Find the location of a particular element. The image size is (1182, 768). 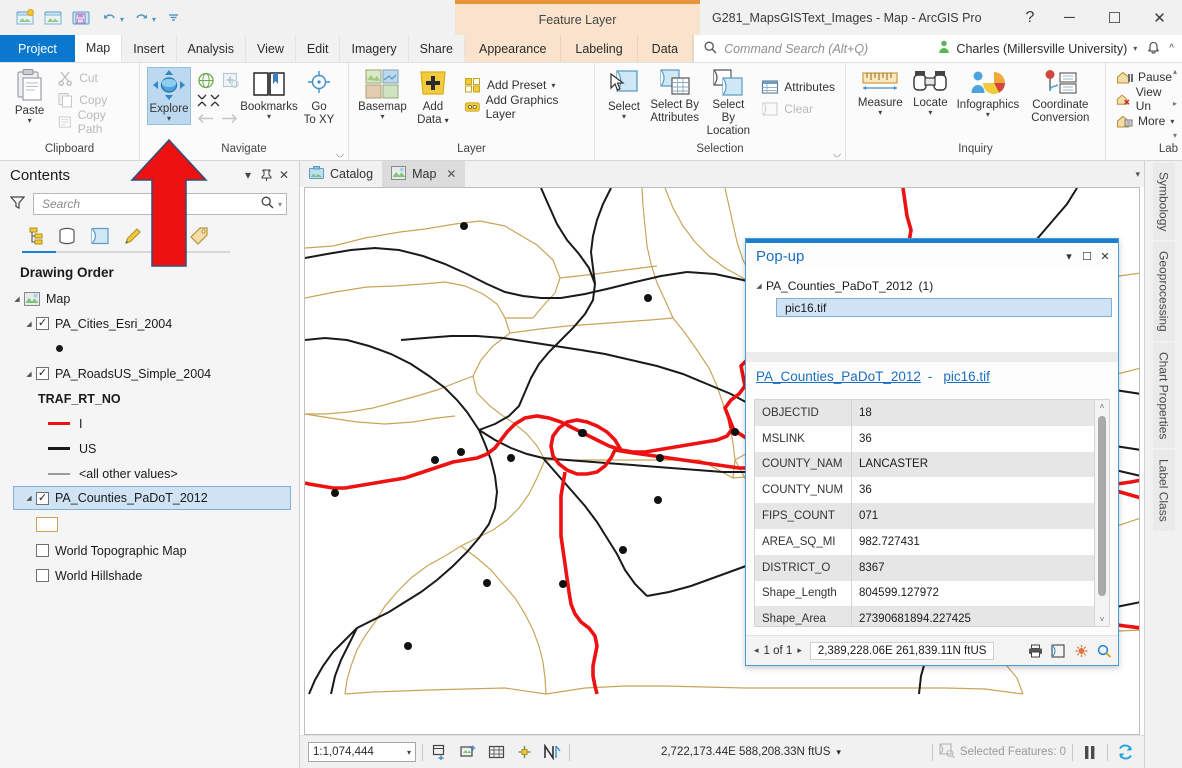

command-search: Command Search (Alt+Q) is located at coordinates (812, 48).